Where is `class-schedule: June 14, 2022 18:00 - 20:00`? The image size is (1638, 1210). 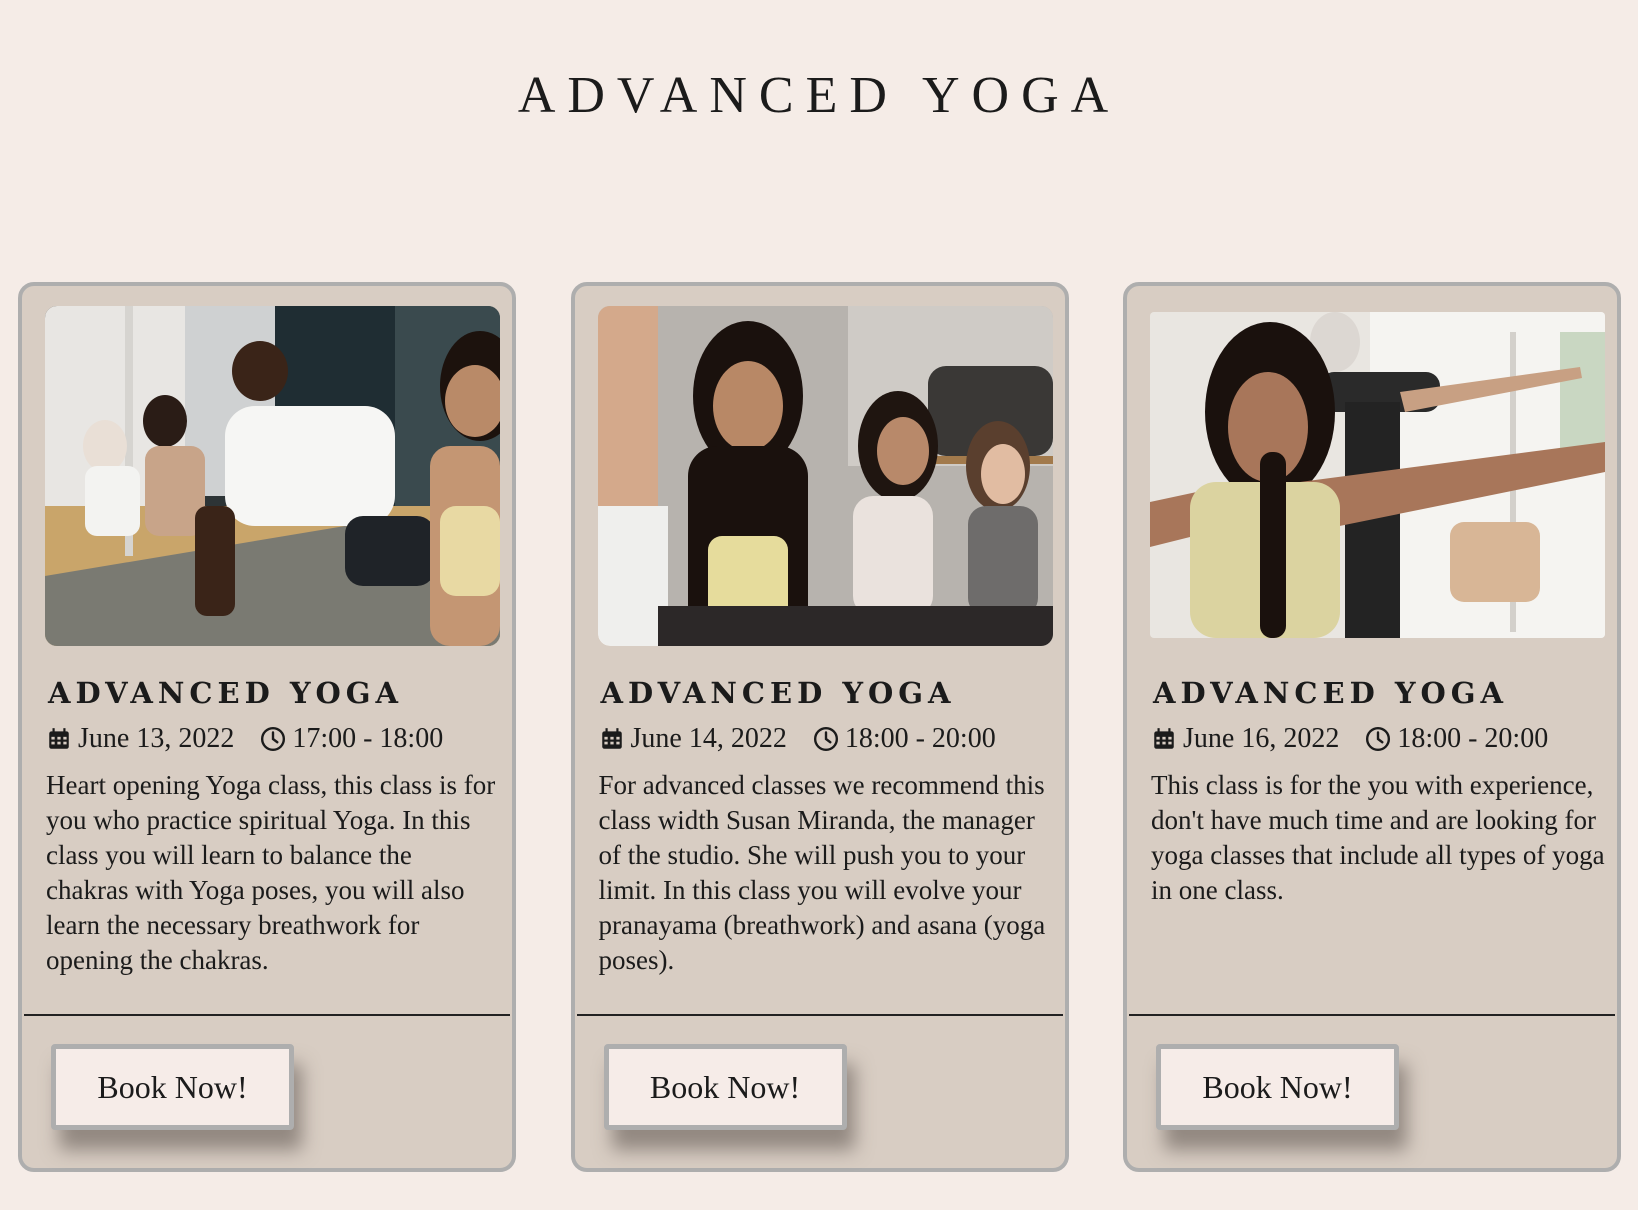
class-schedule: June 14, 2022 18:00 - 20:00 is located at coordinates (797, 739).